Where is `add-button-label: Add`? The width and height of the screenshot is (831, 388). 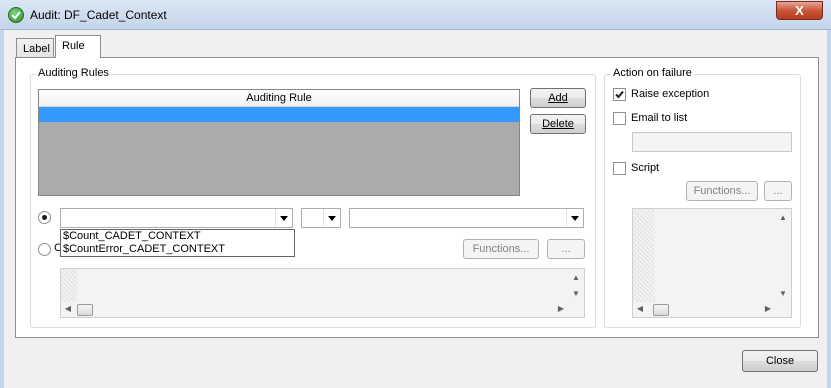 add-button-label: Add is located at coordinates (558, 98).